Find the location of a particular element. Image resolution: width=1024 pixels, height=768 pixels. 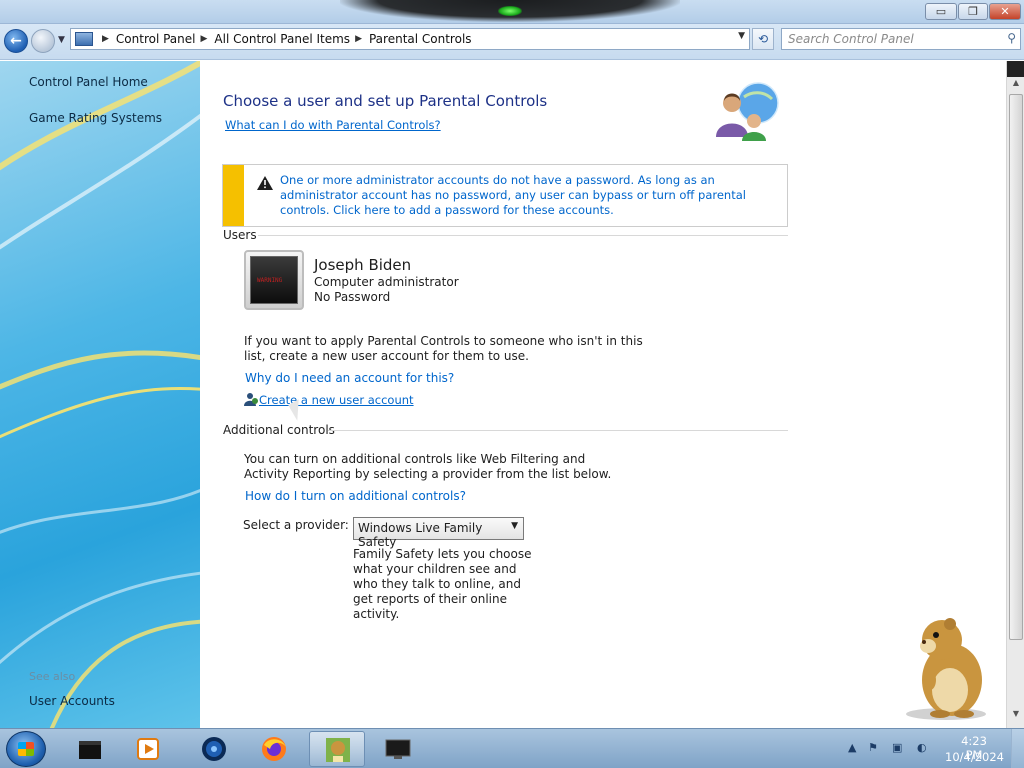

user-avatar-tile: WARNING is located at coordinates (274, 280).